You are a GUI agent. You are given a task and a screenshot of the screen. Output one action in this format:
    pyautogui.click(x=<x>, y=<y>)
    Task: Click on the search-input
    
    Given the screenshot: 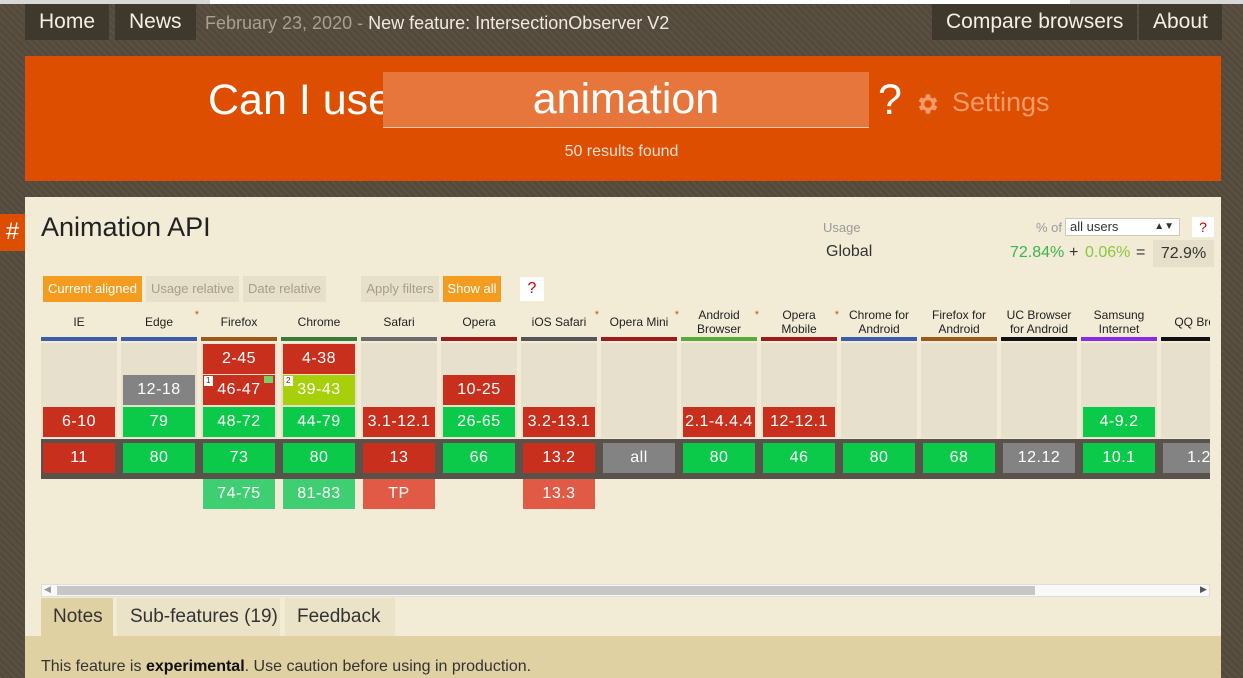 What is the action you would take?
    pyautogui.click(x=626, y=100)
    